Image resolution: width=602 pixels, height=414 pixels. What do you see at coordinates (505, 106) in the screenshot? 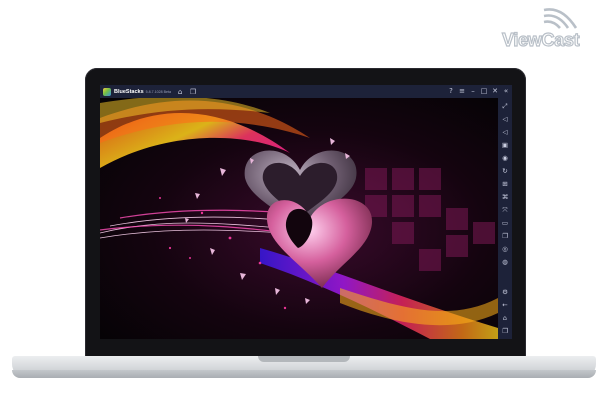
I see `fullscreen-icon: ⤢` at bounding box center [505, 106].